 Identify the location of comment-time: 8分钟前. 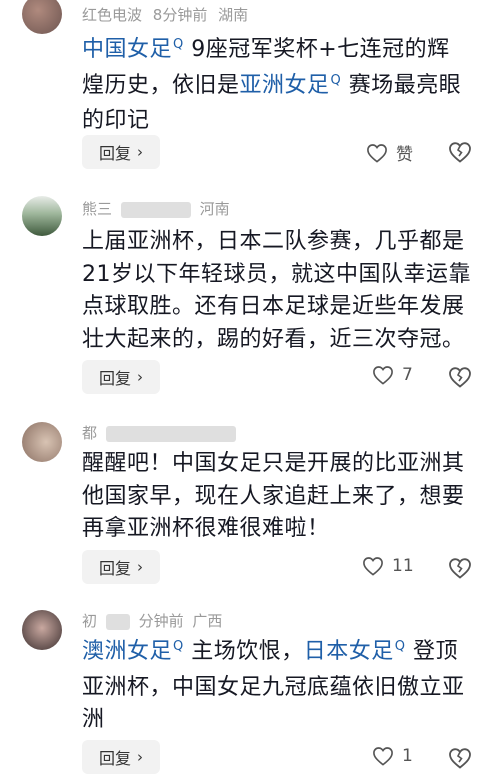
(180, 15).